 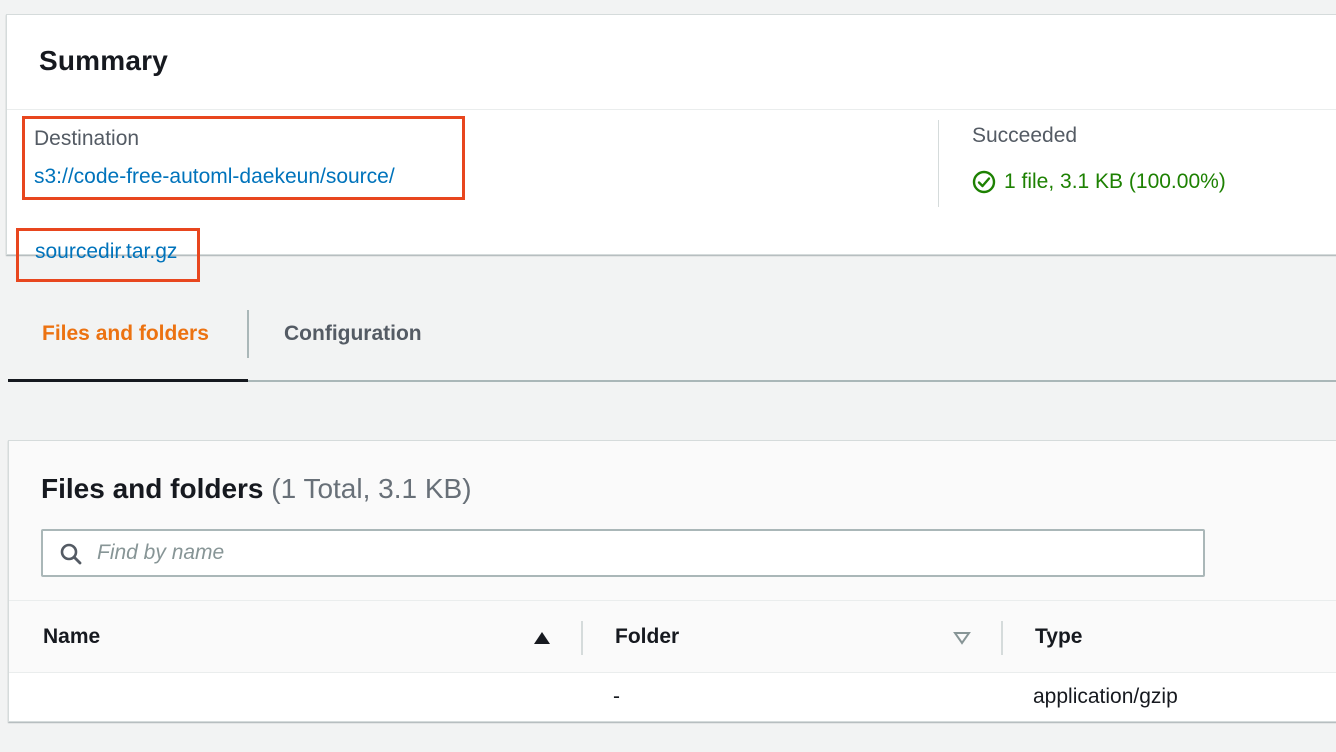 I want to click on files-count: (1 Total, 3.1 KB), so click(x=371, y=488).